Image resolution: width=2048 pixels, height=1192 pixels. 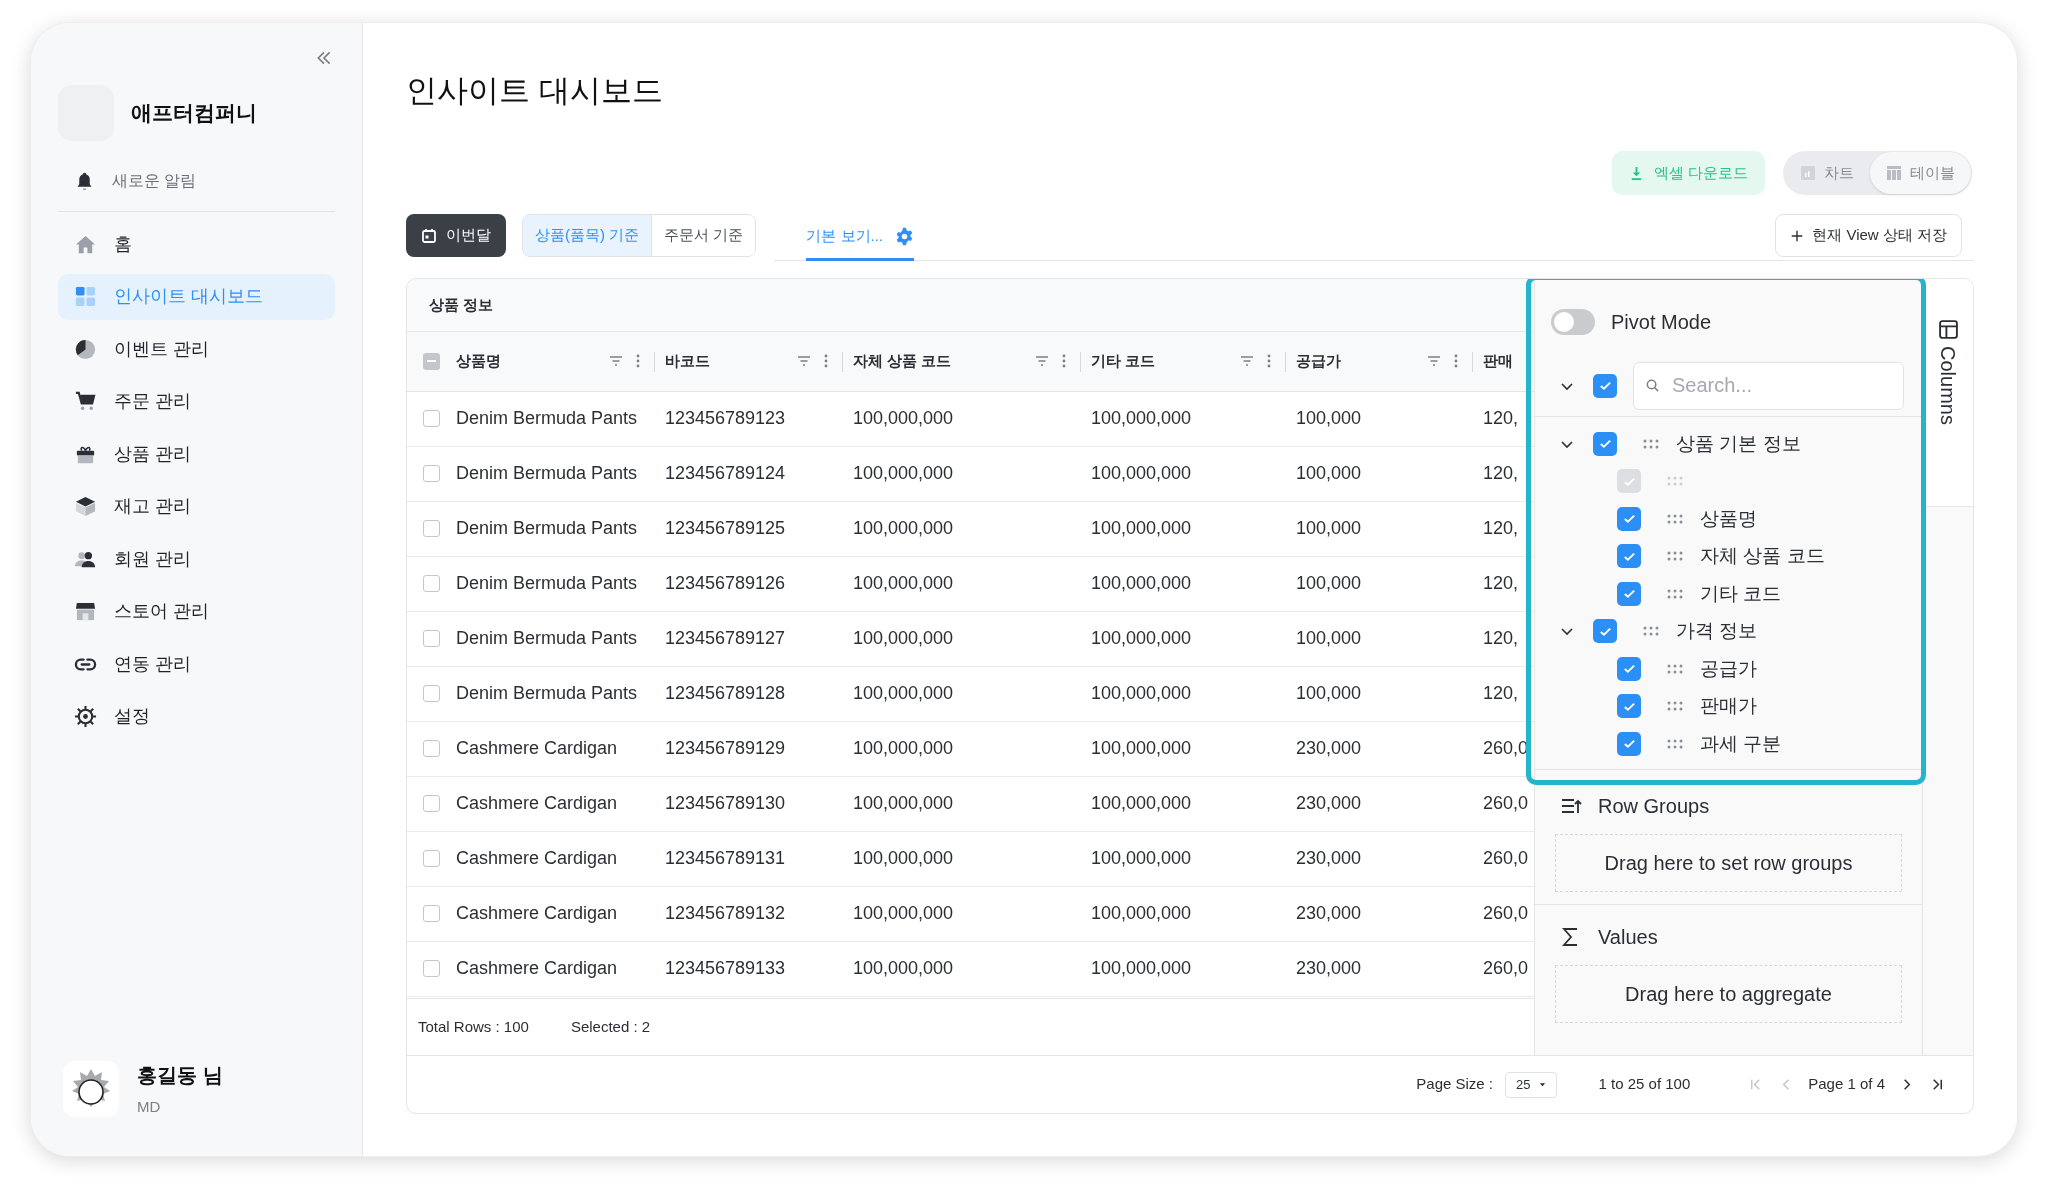 What do you see at coordinates (1318, 361) in the screenshot?
I see `column-header: 공급가` at bounding box center [1318, 361].